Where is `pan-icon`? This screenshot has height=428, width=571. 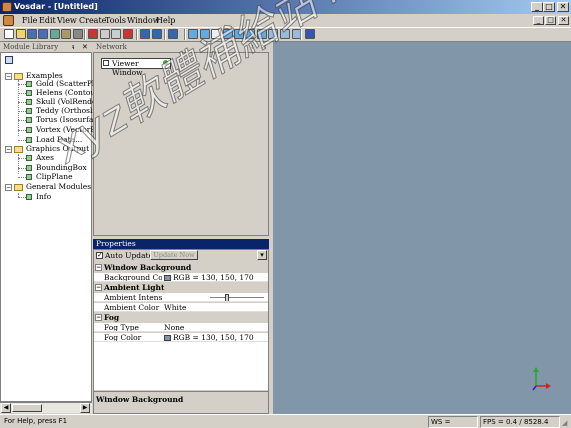
pan-icon is located at coordinates (216, 34).